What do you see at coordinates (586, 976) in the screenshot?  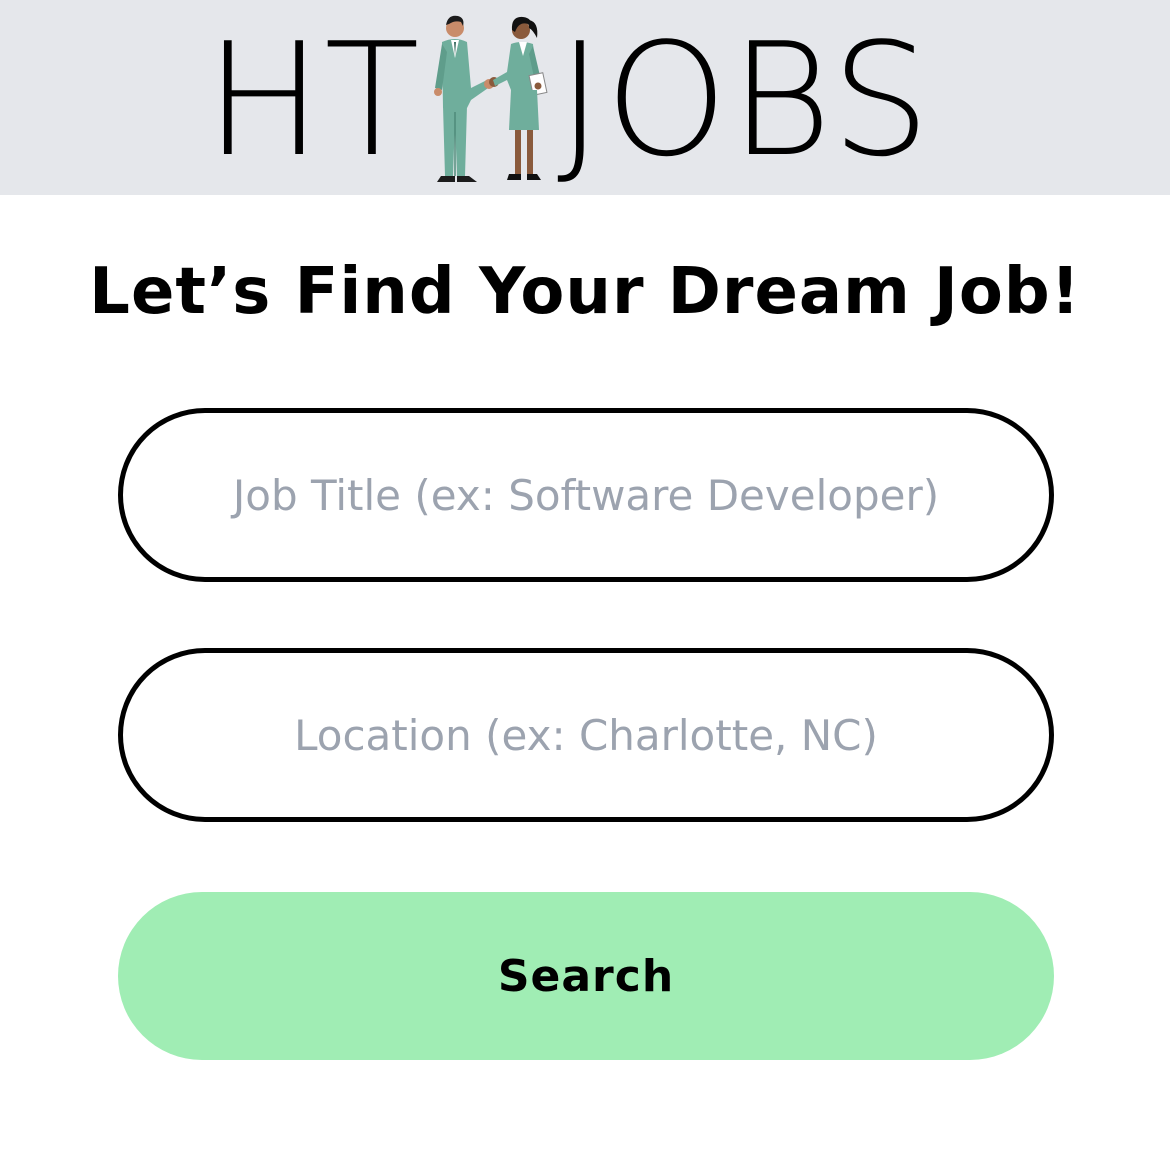 I see `search-button: Search` at bounding box center [586, 976].